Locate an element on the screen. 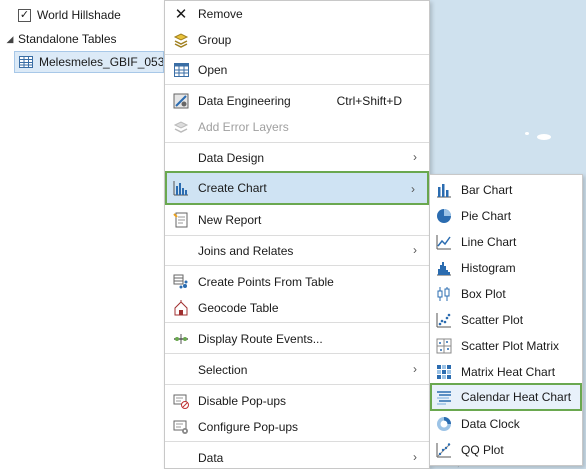 The width and height of the screenshot is (586, 469). menu-label: Geocode Table is located at coordinates (238, 308).